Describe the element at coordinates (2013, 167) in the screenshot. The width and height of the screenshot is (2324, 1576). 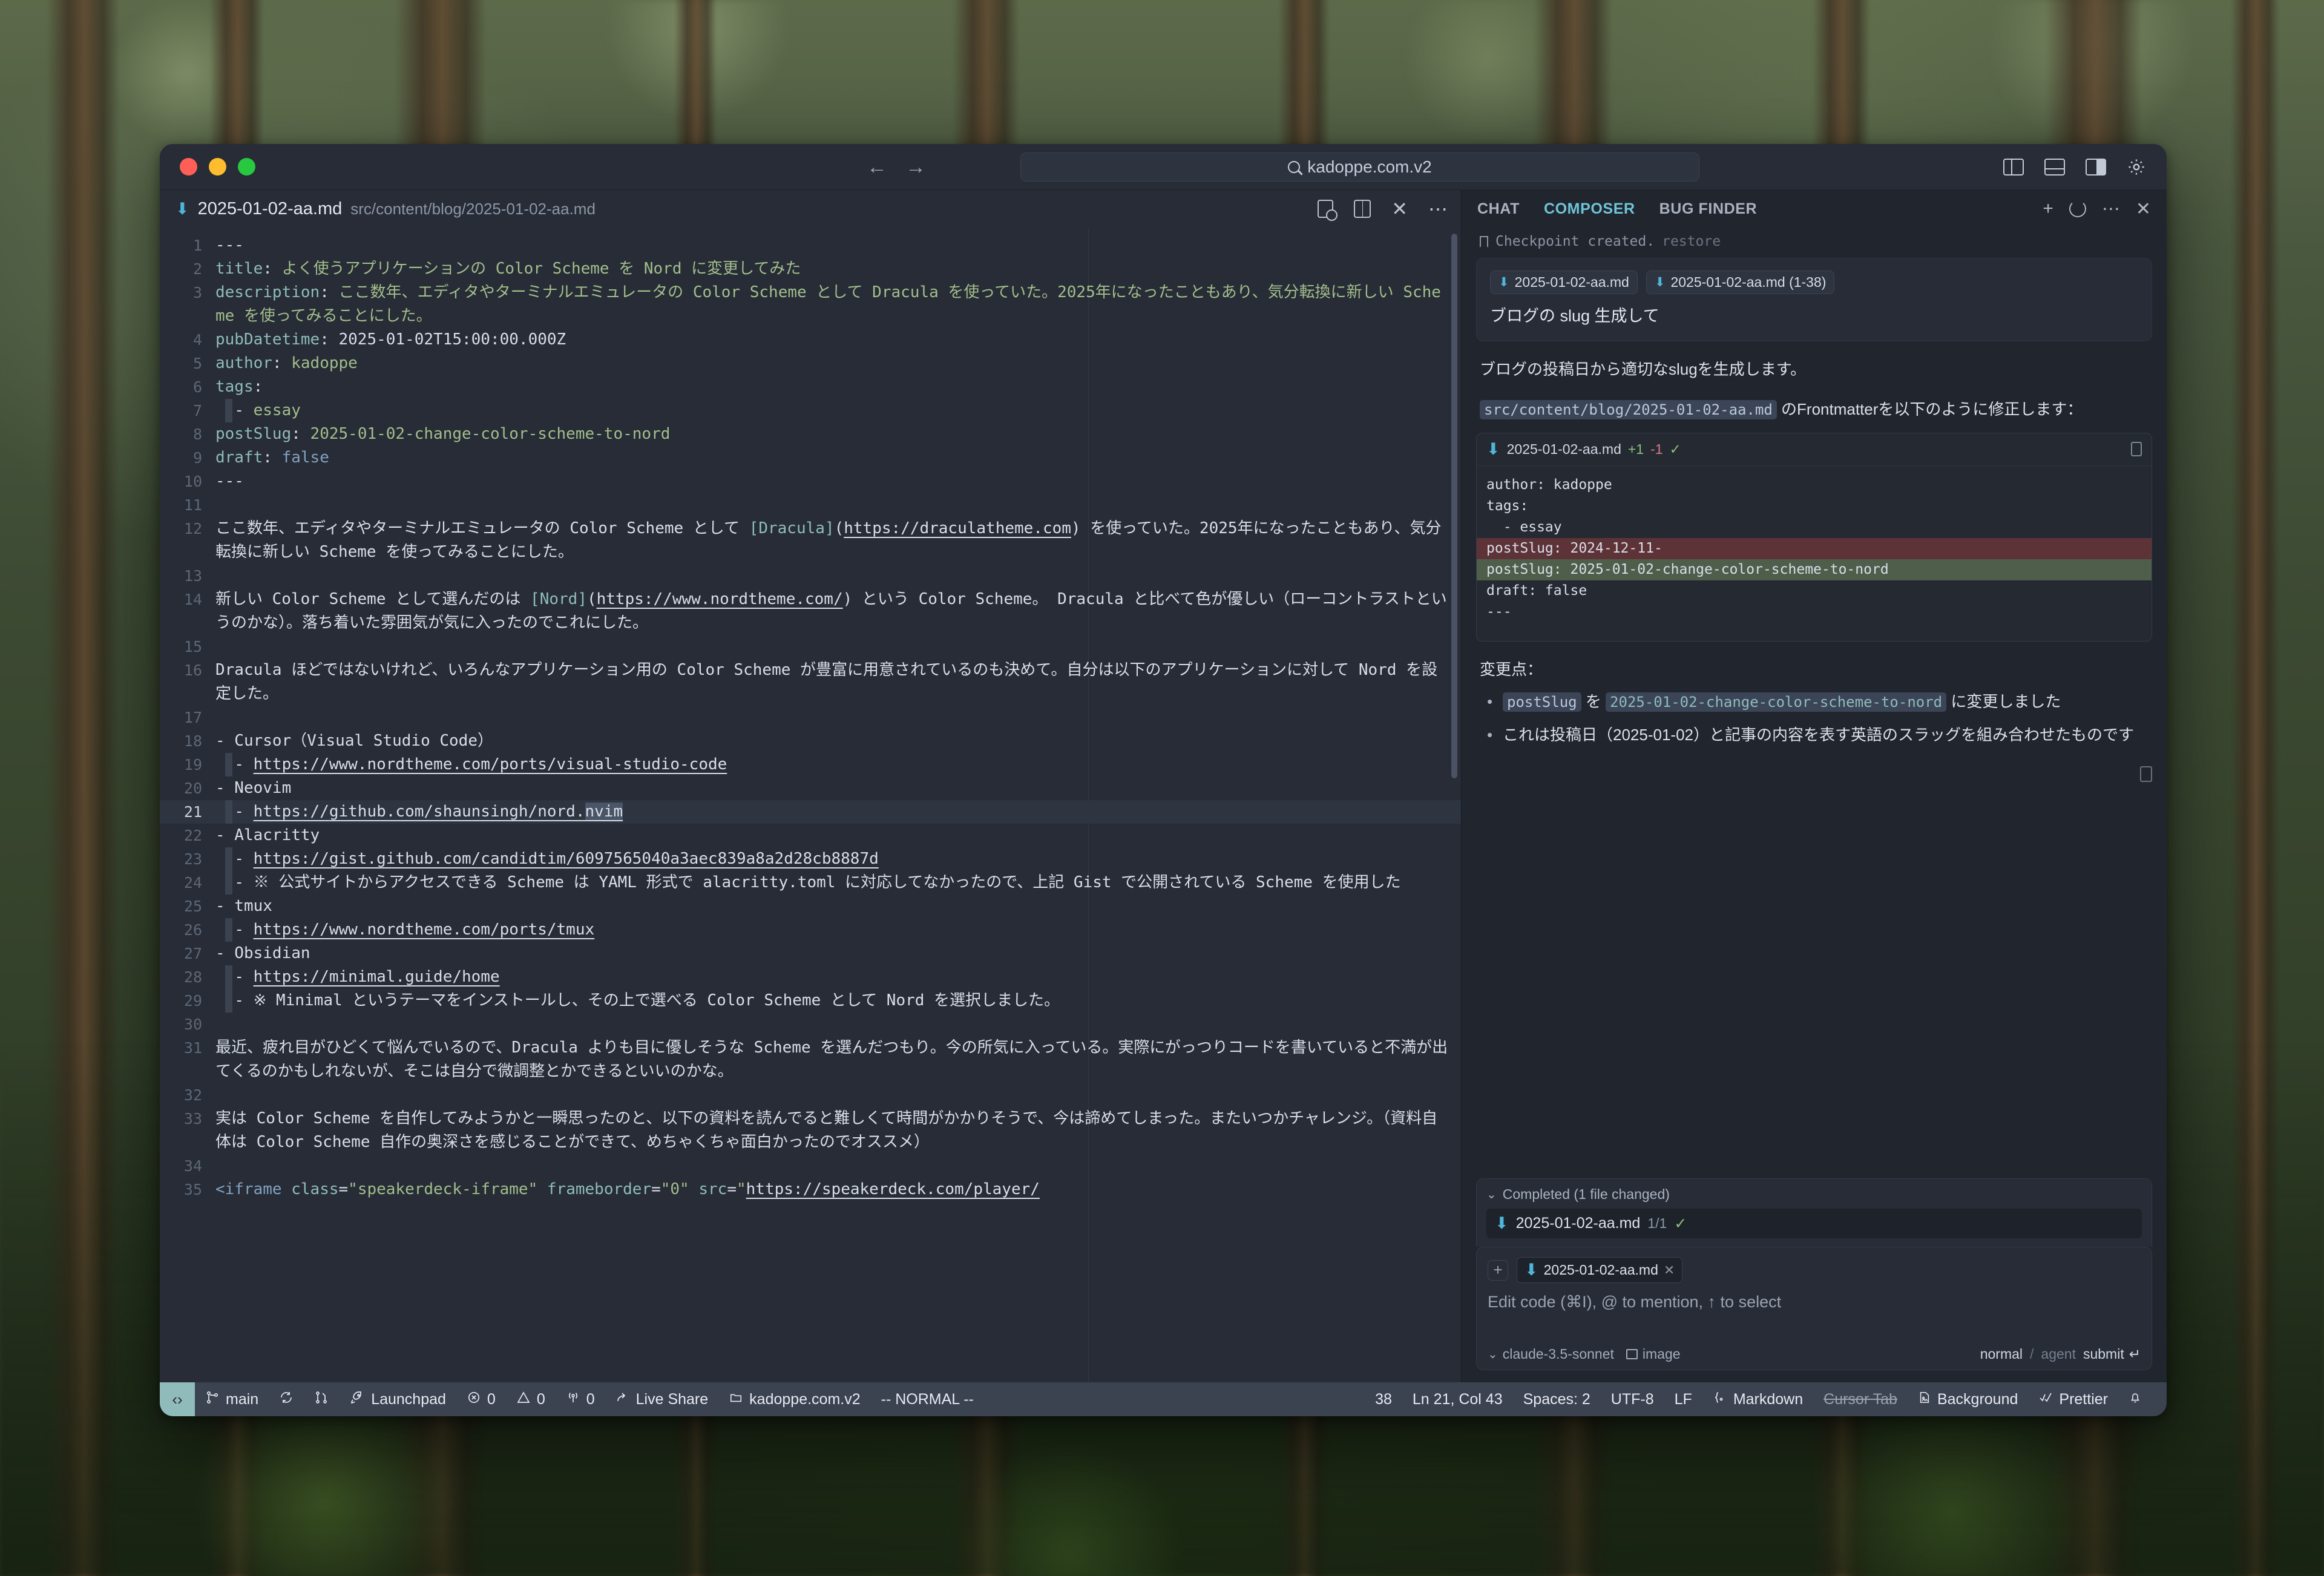
I see `toggle-primary-sidebar-icon` at that location.